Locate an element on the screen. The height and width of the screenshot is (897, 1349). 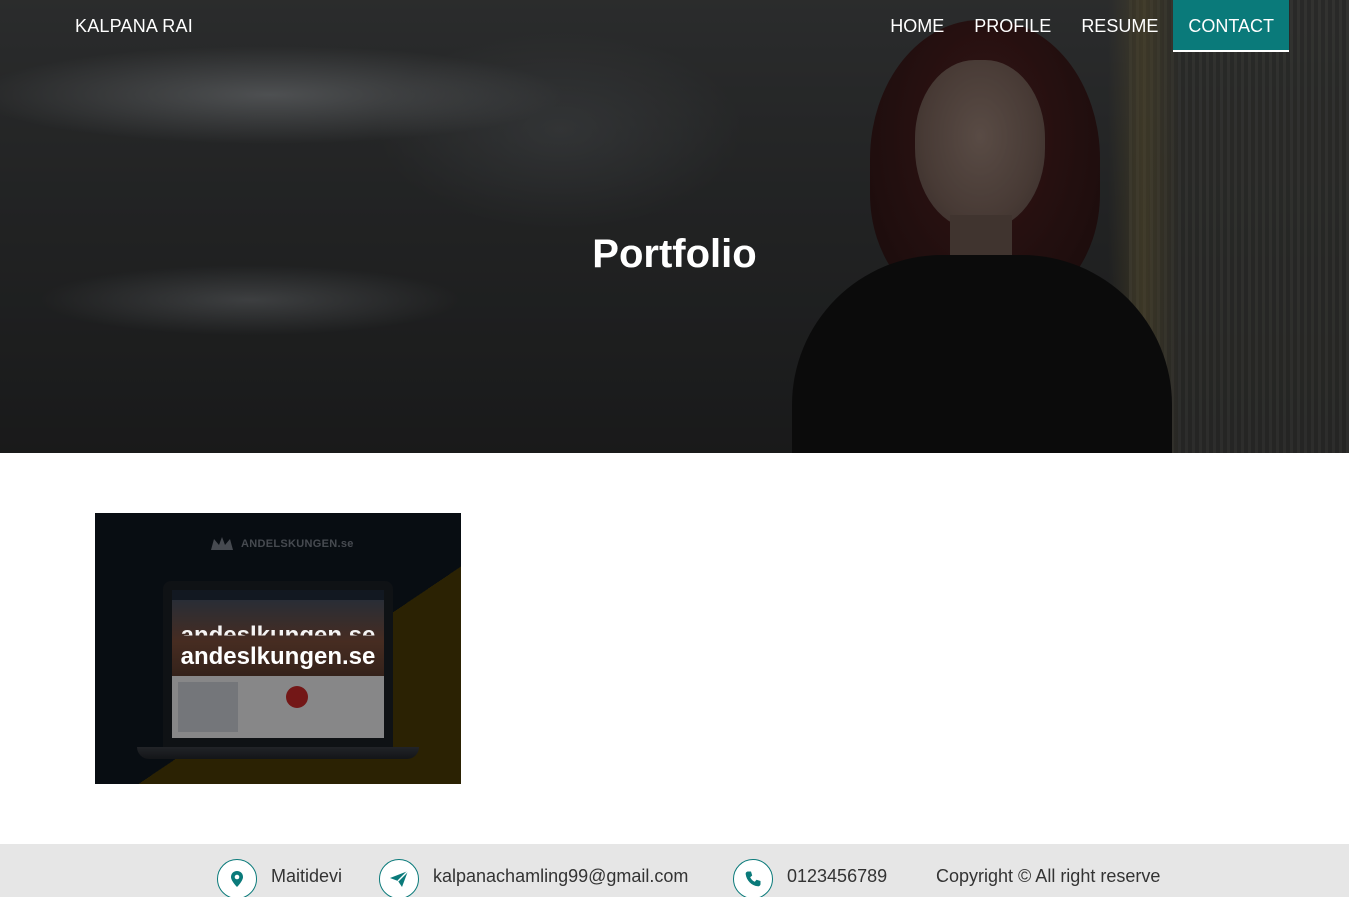
footer-copyright: Copyright © All right reserve is located at coordinates (1048, 876).